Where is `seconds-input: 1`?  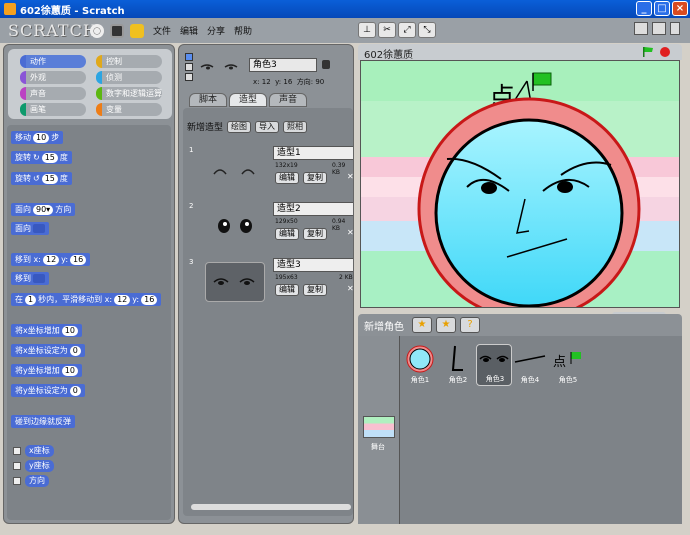
seconds-input: 1 is located at coordinates (31, 299).